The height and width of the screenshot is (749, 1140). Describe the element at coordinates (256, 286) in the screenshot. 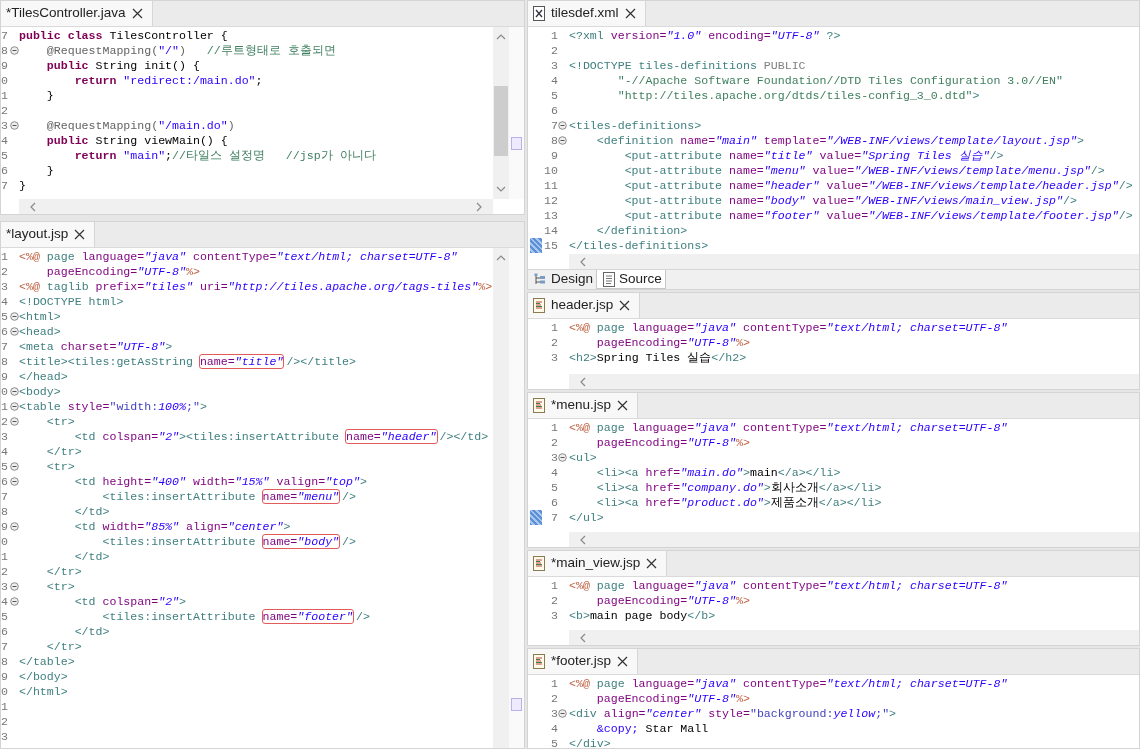

I see `code-line: <%@ taglib prefix="tiles" uri="http://tiles.apache.org/tags-tiles"%>` at that location.